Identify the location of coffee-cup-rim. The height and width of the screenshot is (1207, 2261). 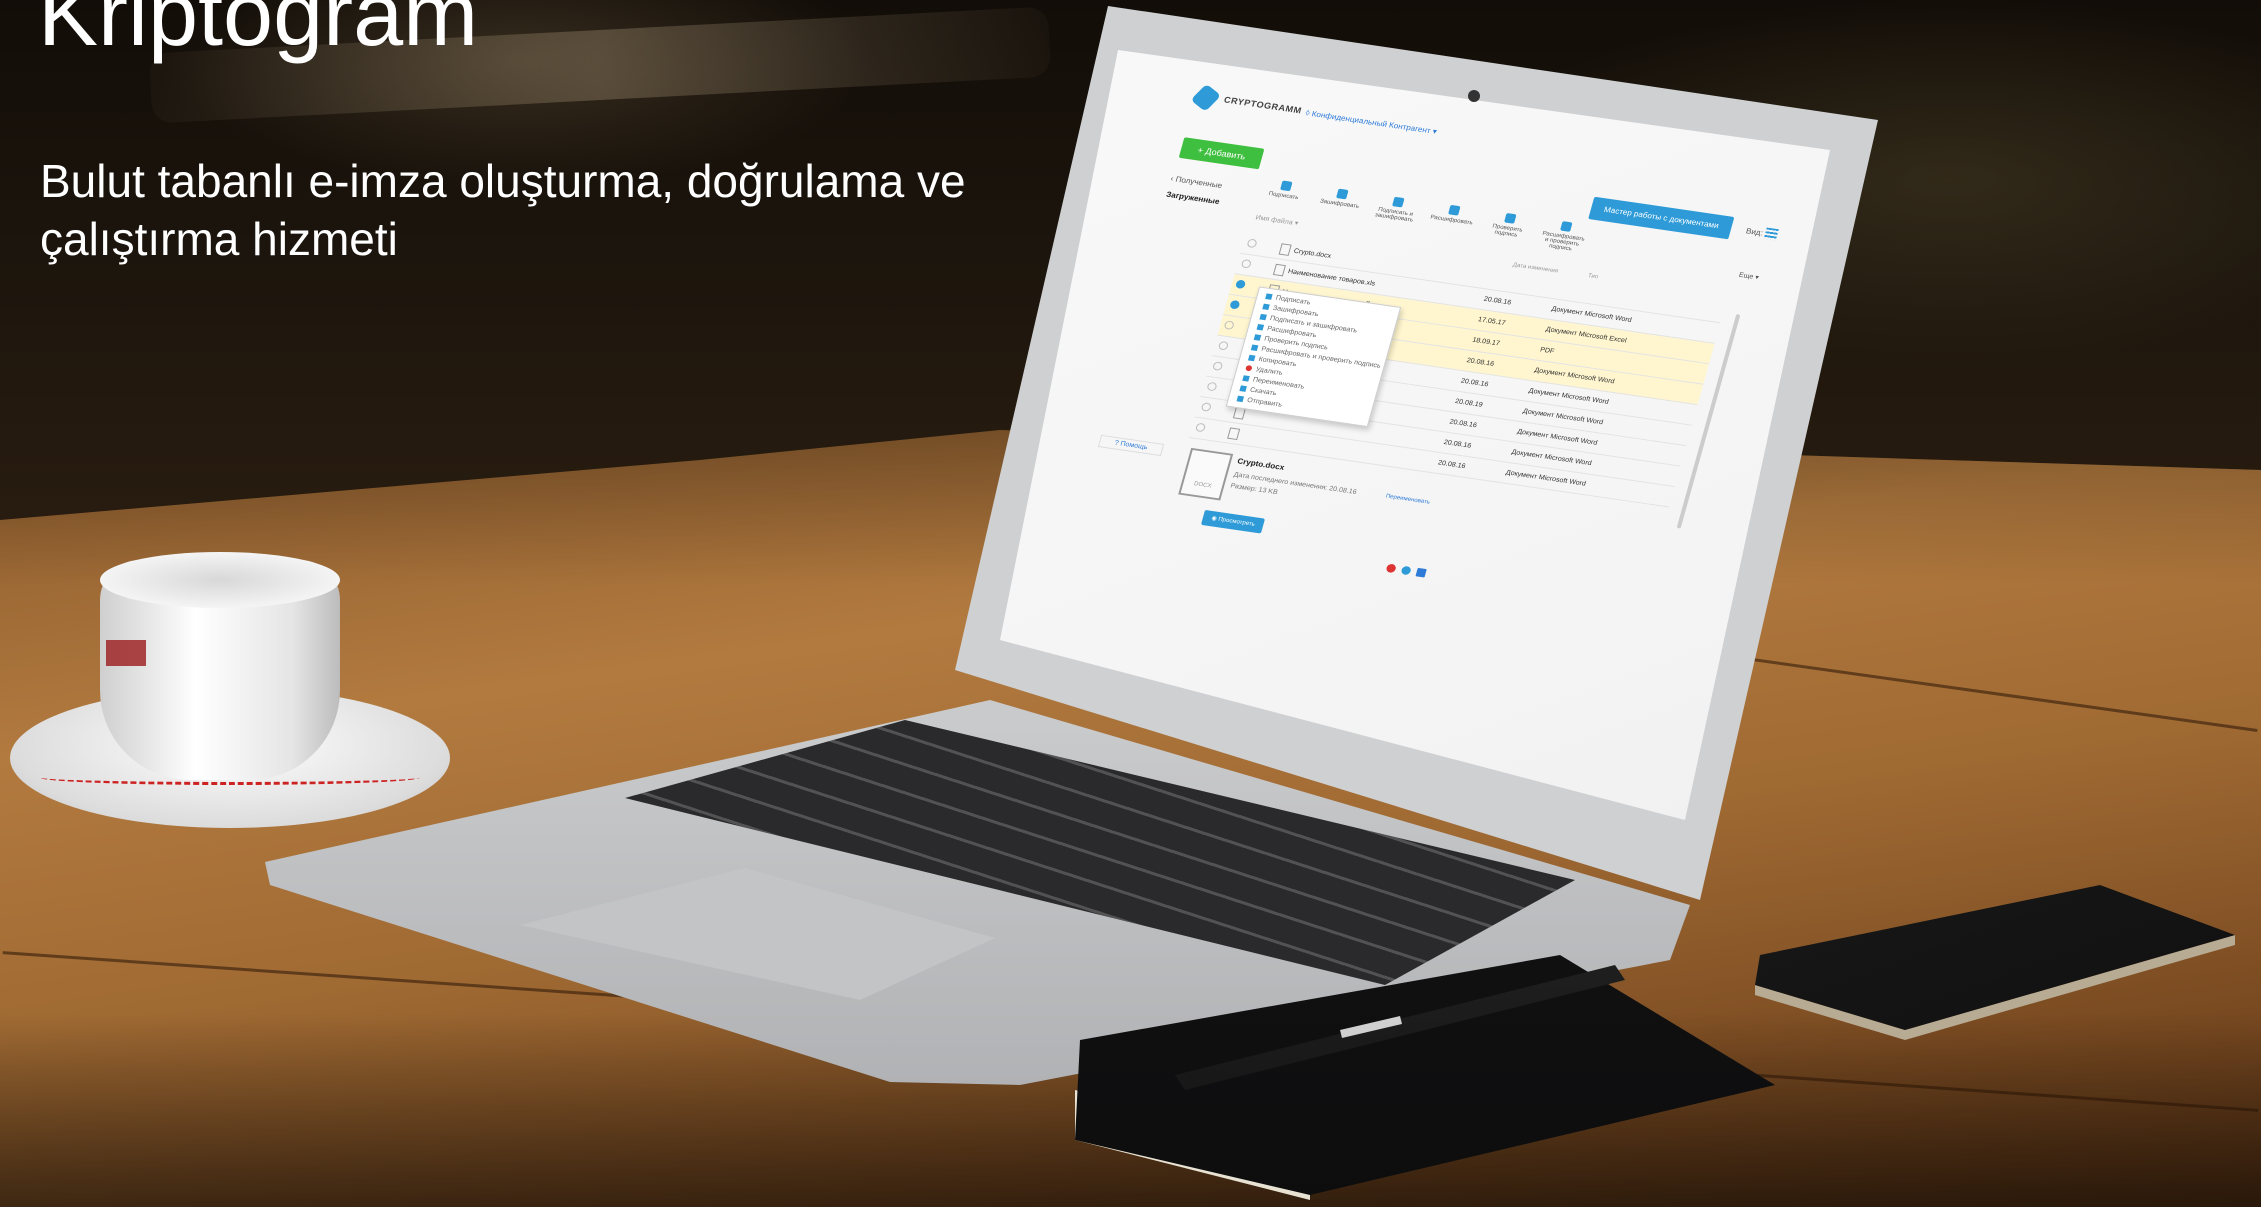
(220, 580).